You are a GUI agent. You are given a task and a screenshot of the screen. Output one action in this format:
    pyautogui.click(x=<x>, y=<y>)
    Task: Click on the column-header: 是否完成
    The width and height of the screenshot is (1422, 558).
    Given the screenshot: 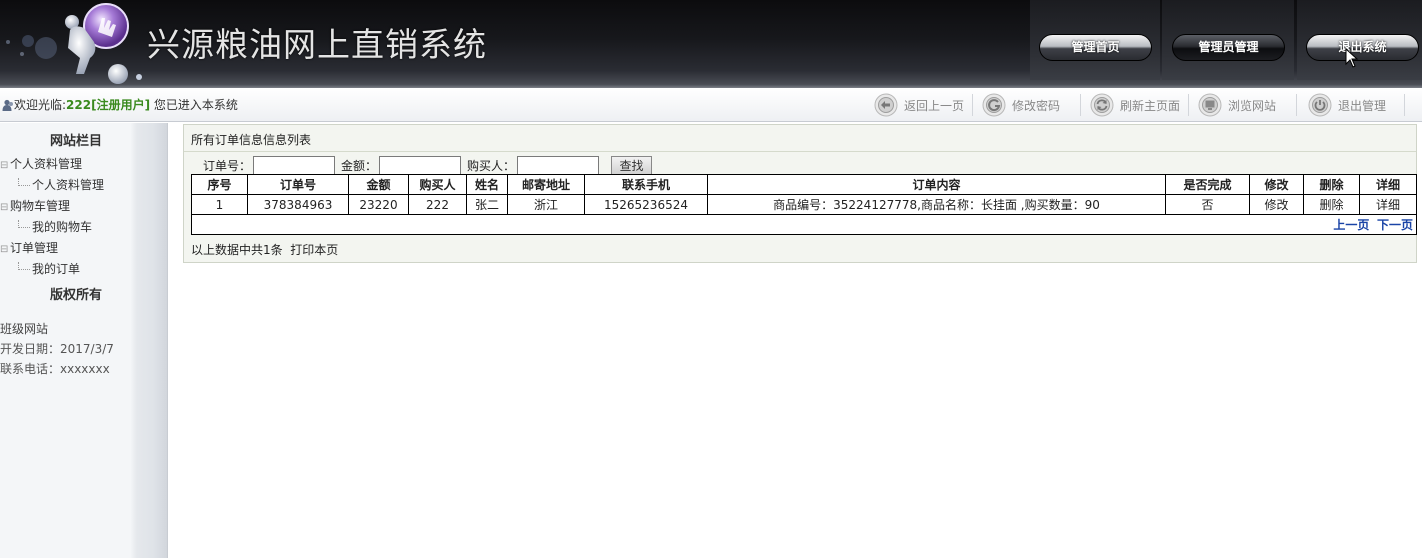 What is the action you would take?
    pyautogui.click(x=1207, y=184)
    